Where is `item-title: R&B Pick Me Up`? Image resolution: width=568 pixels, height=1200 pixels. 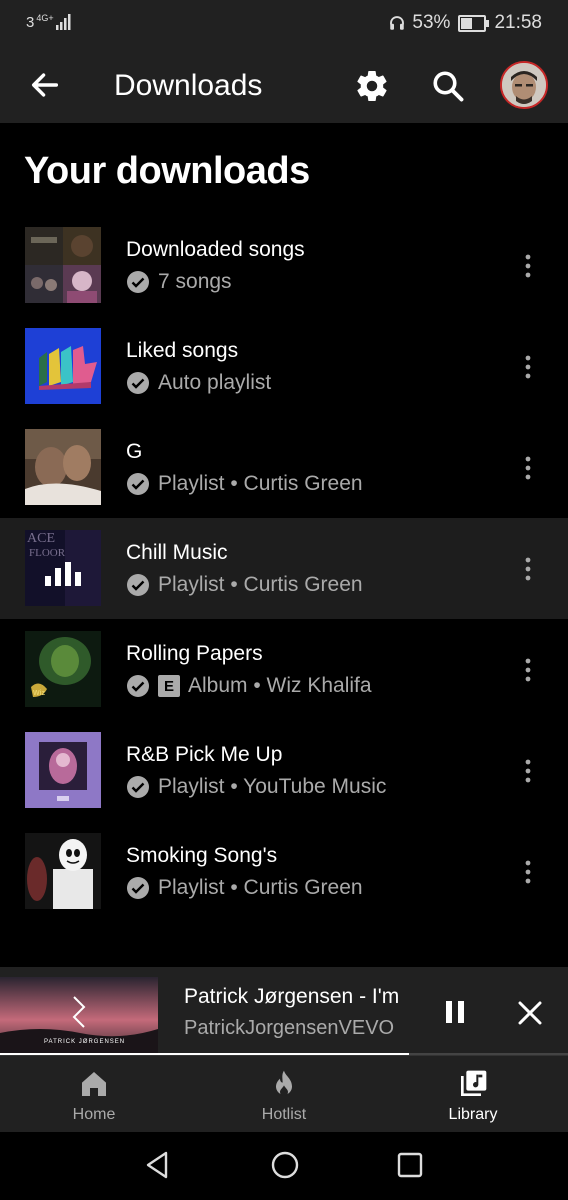
item-title: R&B Pick Me Up is located at coordinates (204, 754).